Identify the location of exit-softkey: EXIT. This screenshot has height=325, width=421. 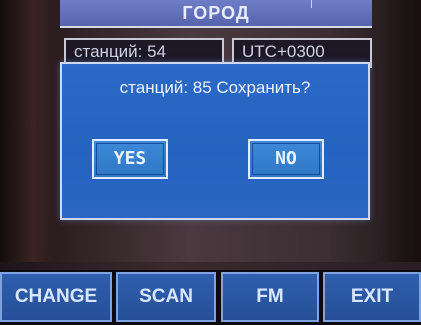
(372, 297).